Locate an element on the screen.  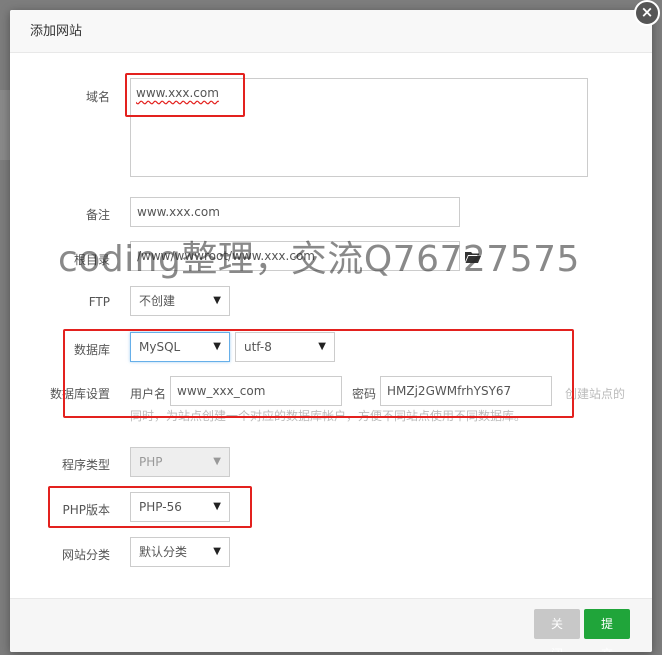
database-label: 数据库 is located at coordinates (91, 350).